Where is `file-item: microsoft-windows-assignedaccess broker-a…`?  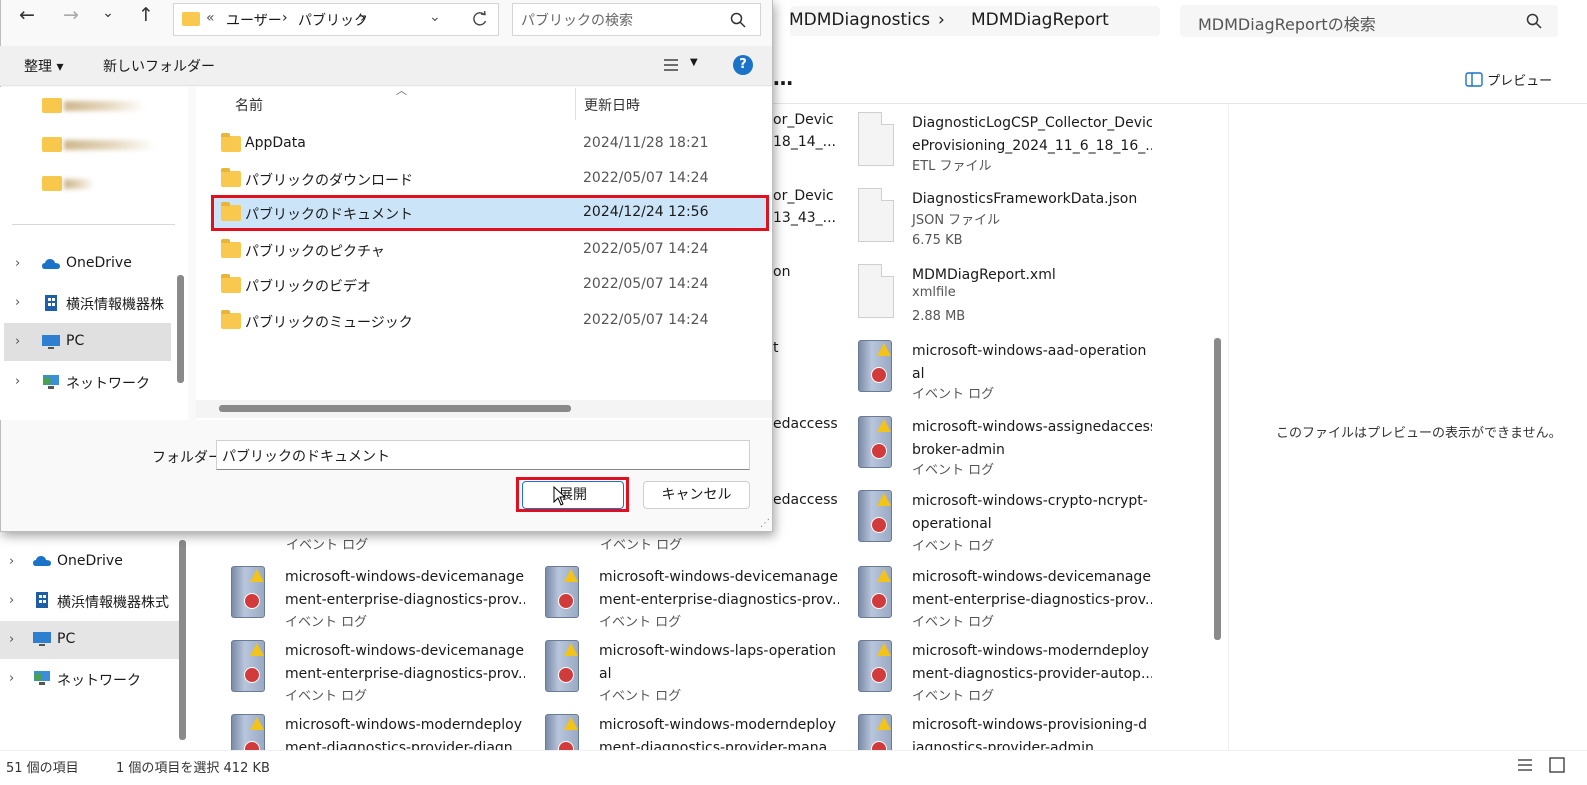 file-item: microsoft-windows-assignedaccess broker-a… is located at coordinates (1008, 451).